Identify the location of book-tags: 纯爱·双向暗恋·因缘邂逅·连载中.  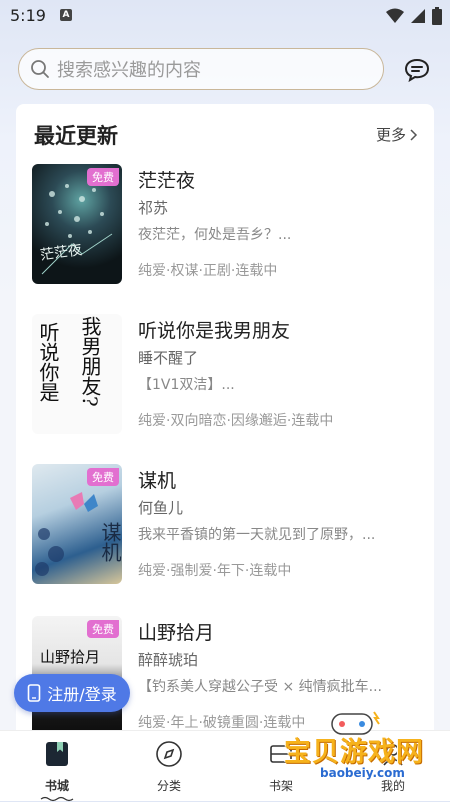
(236, 421).